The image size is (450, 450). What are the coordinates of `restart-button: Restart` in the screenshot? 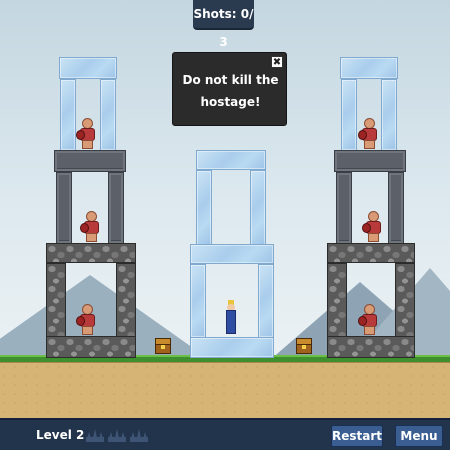 It's located at (357, 436).